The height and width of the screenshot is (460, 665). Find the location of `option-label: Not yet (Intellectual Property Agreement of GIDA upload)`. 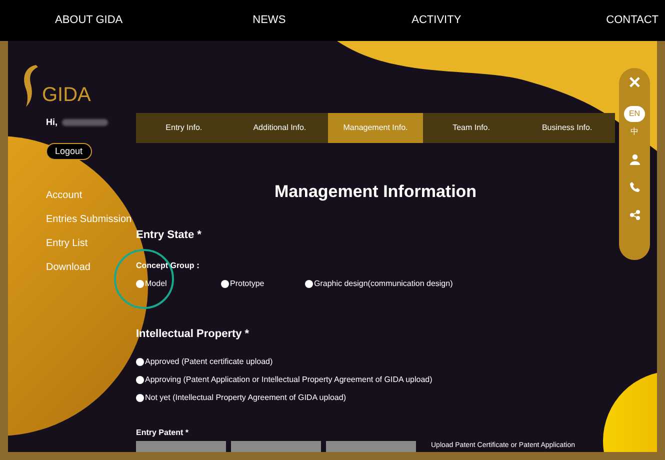

option-label: Not yet (Intellectual Property Agreement of GIDA upload) is located at coordinates (245, 398).